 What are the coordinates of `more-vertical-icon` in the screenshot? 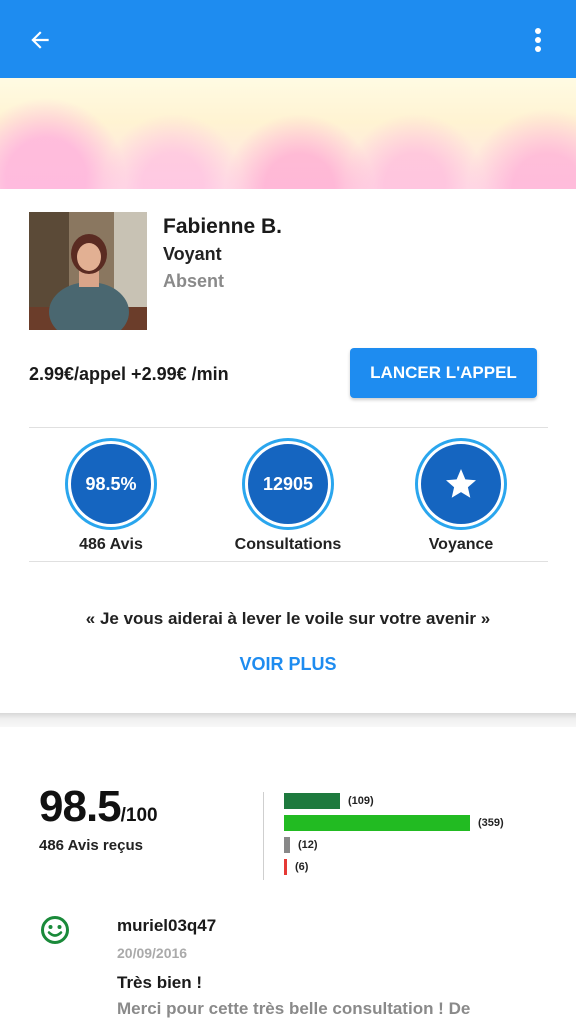 It's located at (538, 40).